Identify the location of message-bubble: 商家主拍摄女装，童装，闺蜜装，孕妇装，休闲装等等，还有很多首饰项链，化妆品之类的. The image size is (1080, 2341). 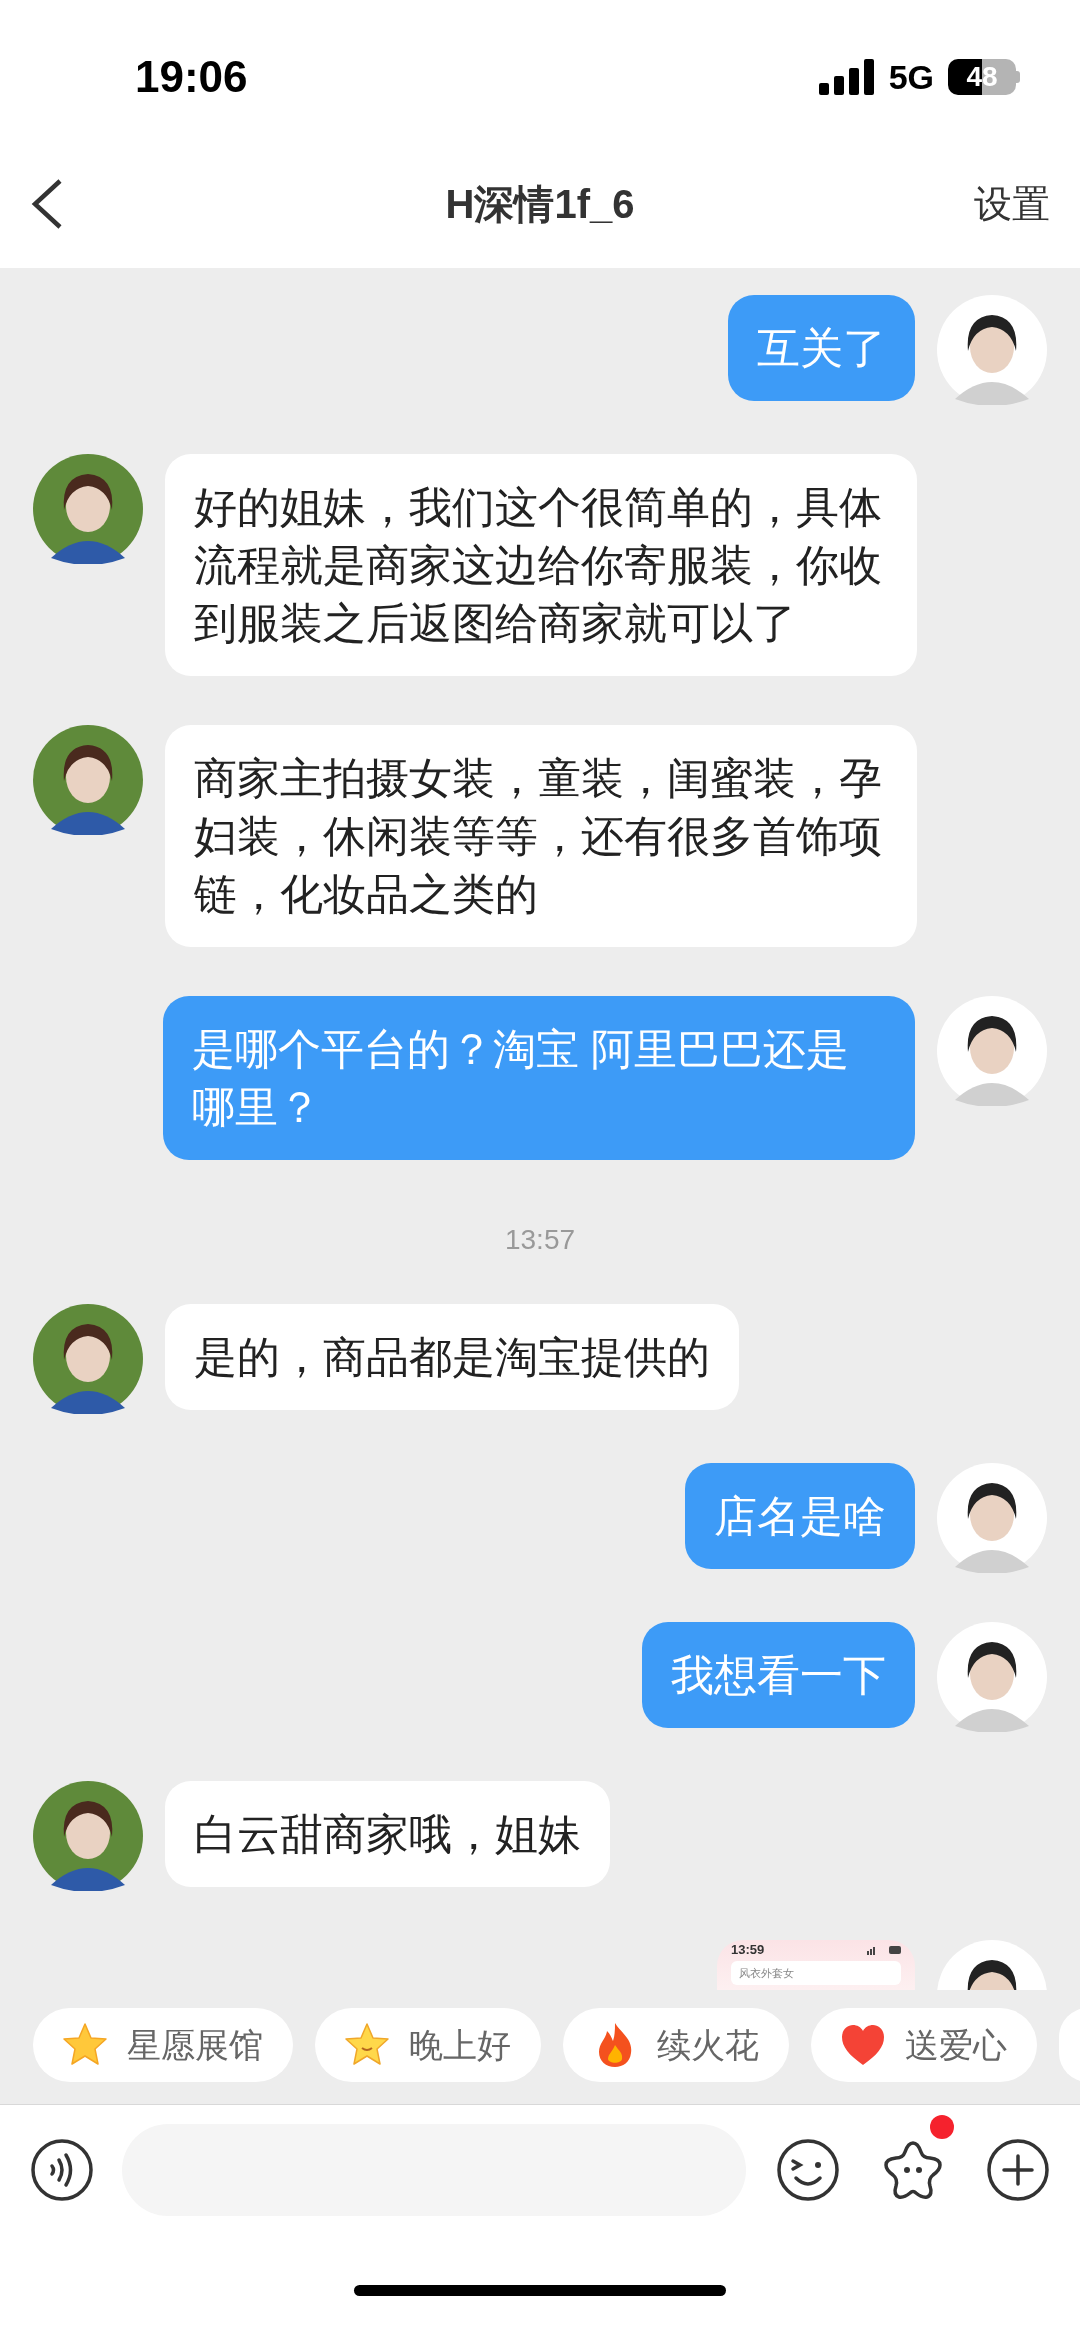
(541, 836).